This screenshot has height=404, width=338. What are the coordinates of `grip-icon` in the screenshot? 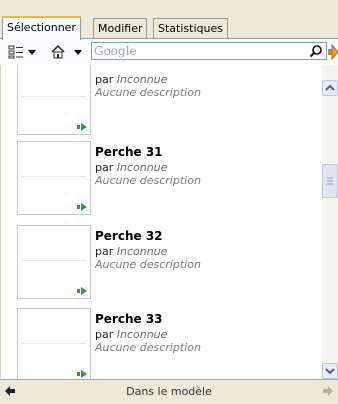 It's located at (330, 181).